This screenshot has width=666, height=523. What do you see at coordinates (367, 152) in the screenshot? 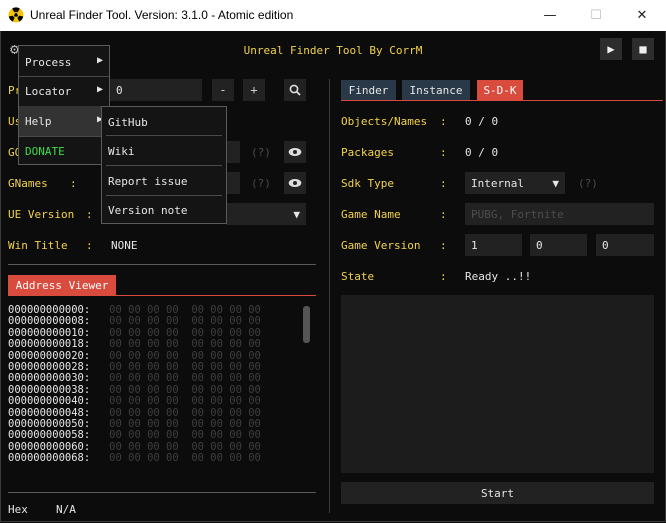
I see `packages-label: Packages` at bounding box center [367, 152].